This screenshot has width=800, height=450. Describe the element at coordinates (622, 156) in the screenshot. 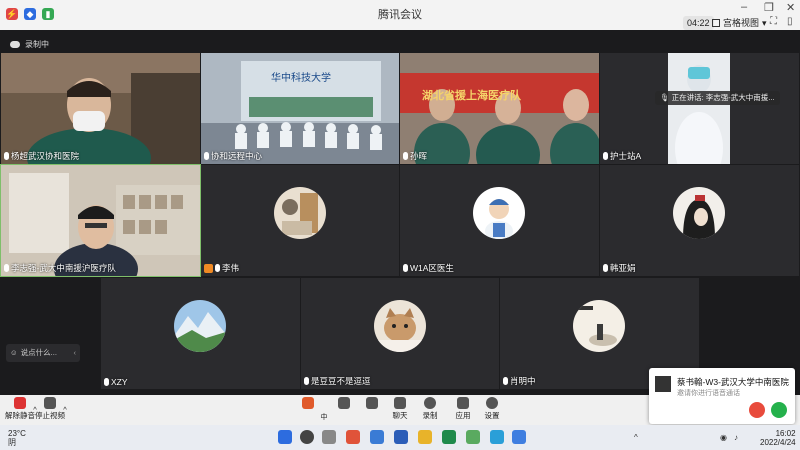

I see `participant-label: 护士站A` at that location.